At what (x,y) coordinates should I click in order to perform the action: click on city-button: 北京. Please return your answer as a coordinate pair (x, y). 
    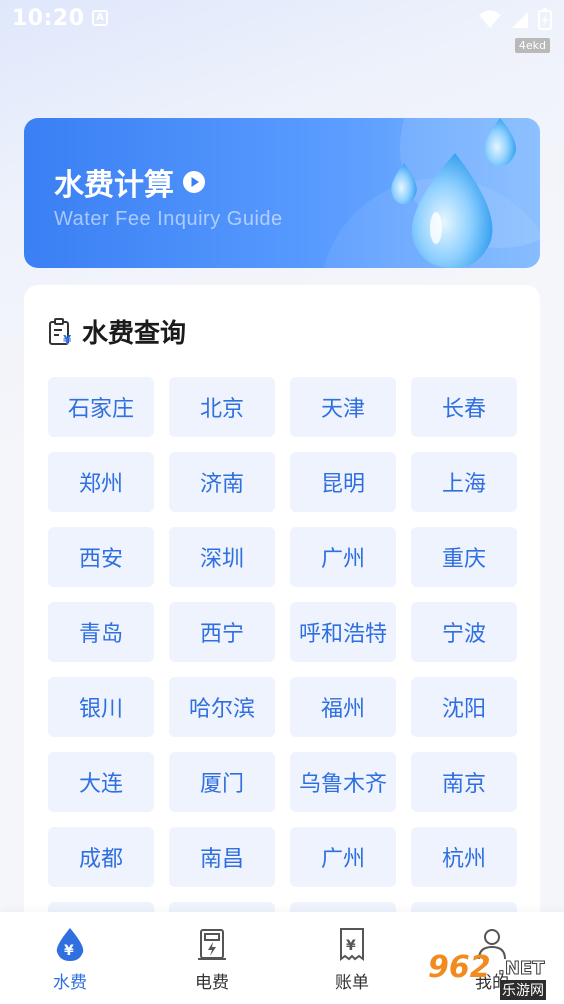
    Looking at the image, I should click on (222, 407).